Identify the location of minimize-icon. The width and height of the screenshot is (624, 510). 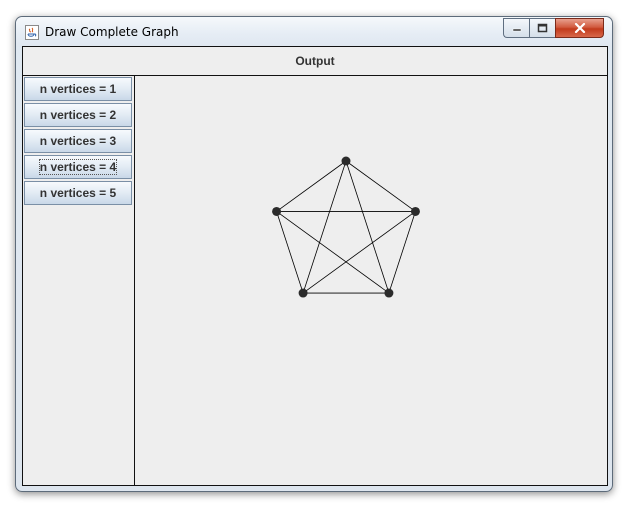
(517, 28).